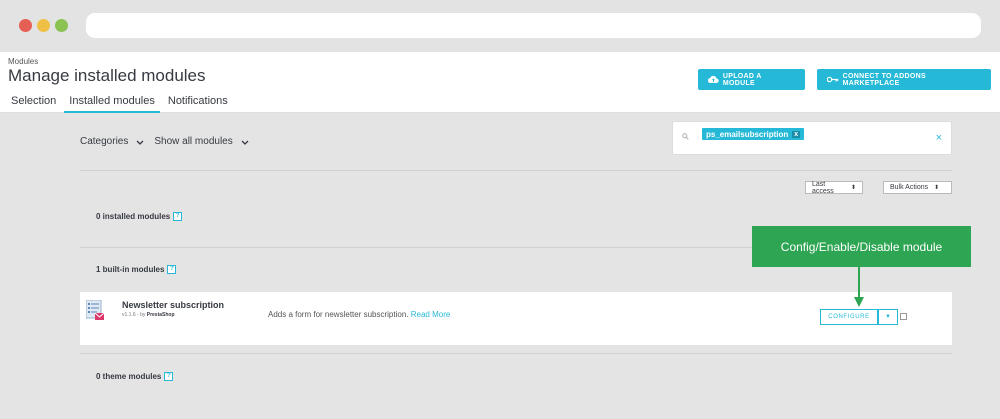 Image resolution: width=1000 pixels, height=419 pixels. I want to click on module-description-text: Adds a form for newsletter subscription., so click(338, 314).